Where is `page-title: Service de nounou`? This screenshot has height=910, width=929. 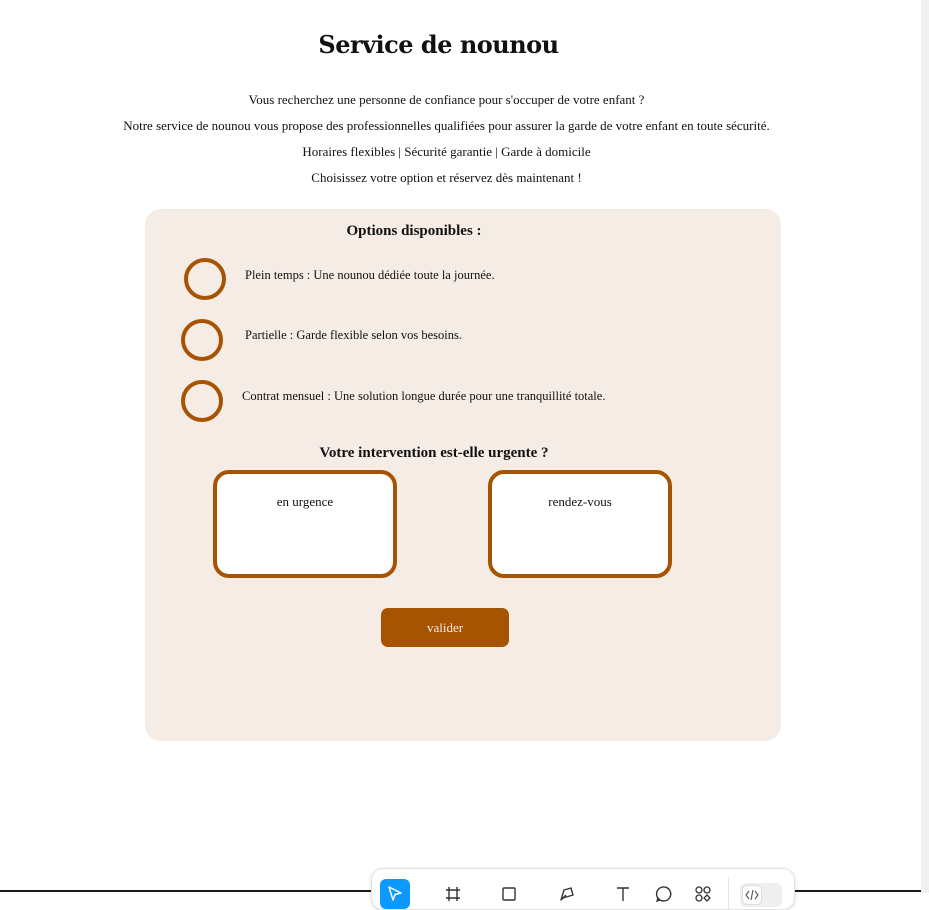
page-title: Service de nounou is located at coordinates (438, 44).